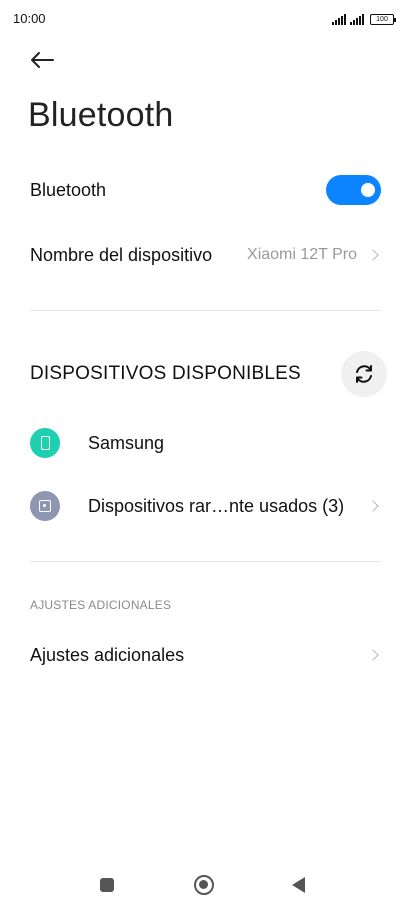 Image resolution: width=411 pixels, height=914 pixels. What do you see at coordinates (205, 655) in the screenshot?
I see `additional-settings-row: Ajustes adicionales` at bounding box center [205, 655].